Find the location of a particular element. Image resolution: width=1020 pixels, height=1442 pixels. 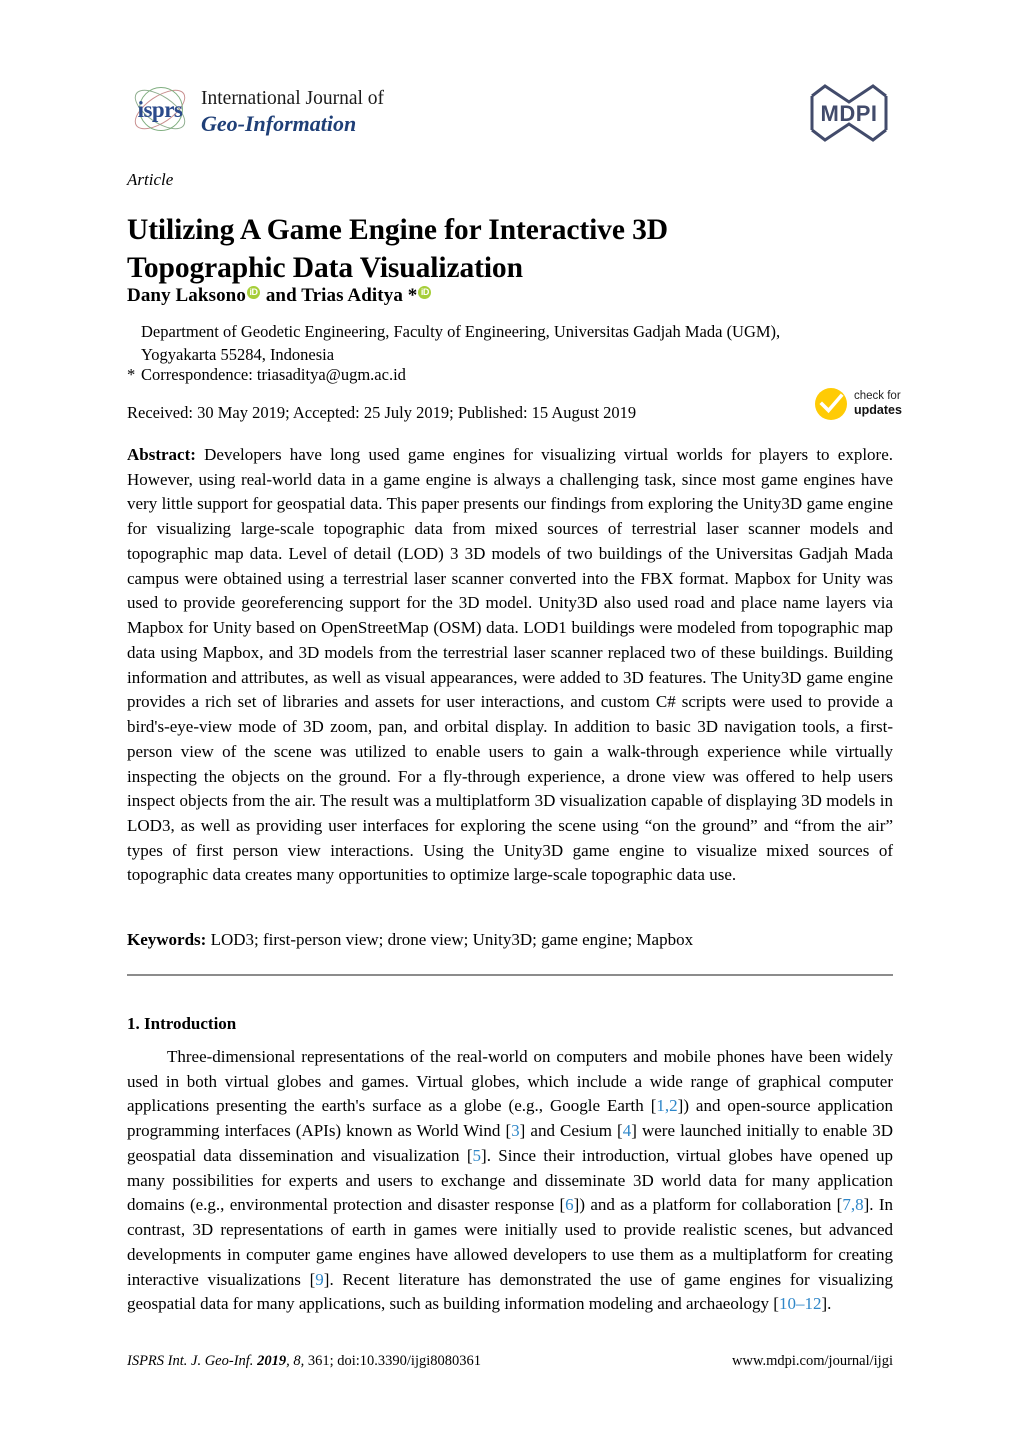

section-divider is located at coordinates (510, 975).